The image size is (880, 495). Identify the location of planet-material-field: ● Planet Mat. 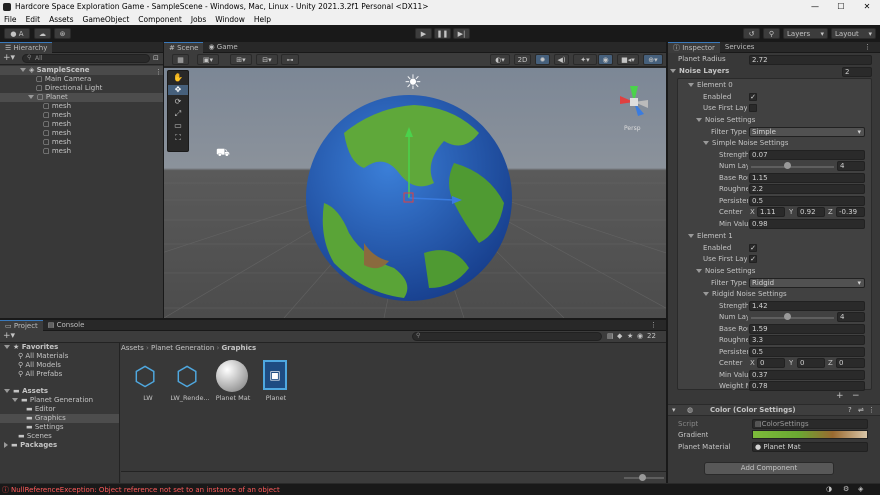
(810, 447).